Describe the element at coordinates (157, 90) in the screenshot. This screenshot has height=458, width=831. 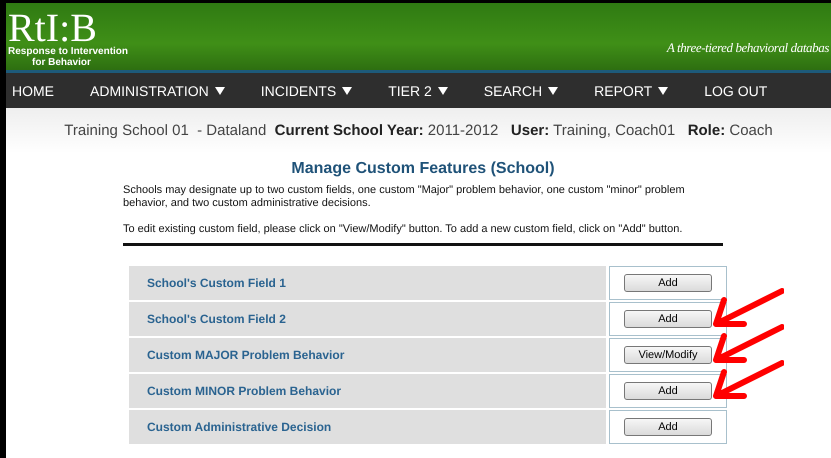
I see `nav-item: ADMINISTRATION` at that location.